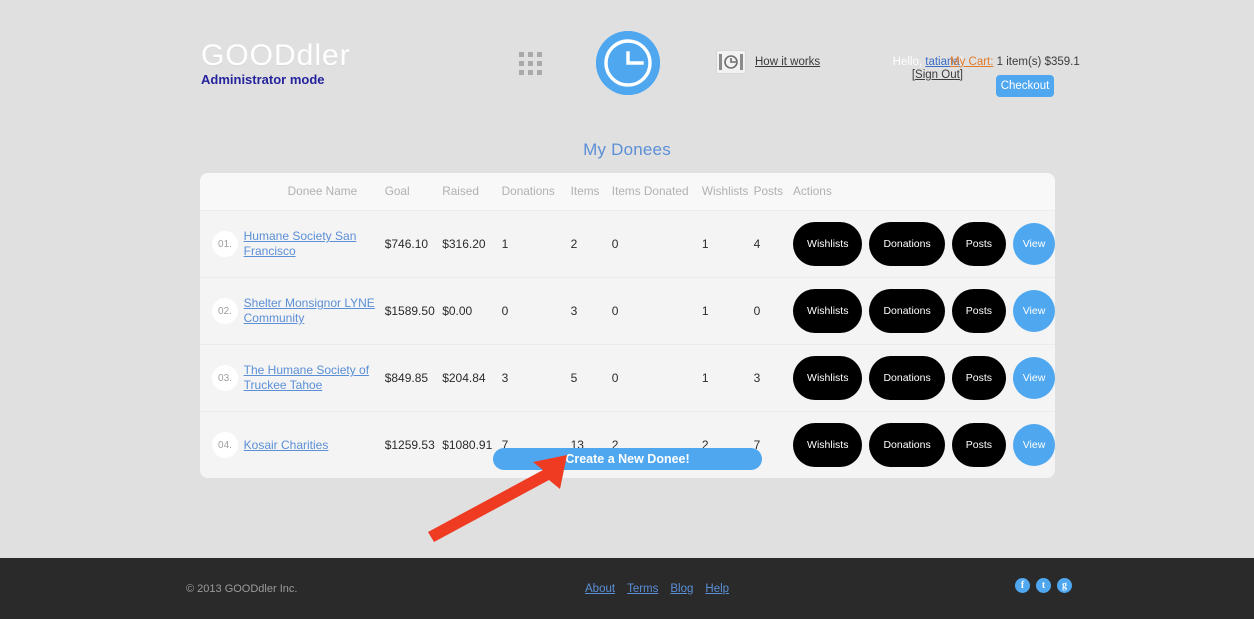 This screenshot has width=1254, height=619. What do you see at coordinates (971, 62) in the screenshot?
I see `my-cart-link: My Cart:` at bounding box center [971, 62].